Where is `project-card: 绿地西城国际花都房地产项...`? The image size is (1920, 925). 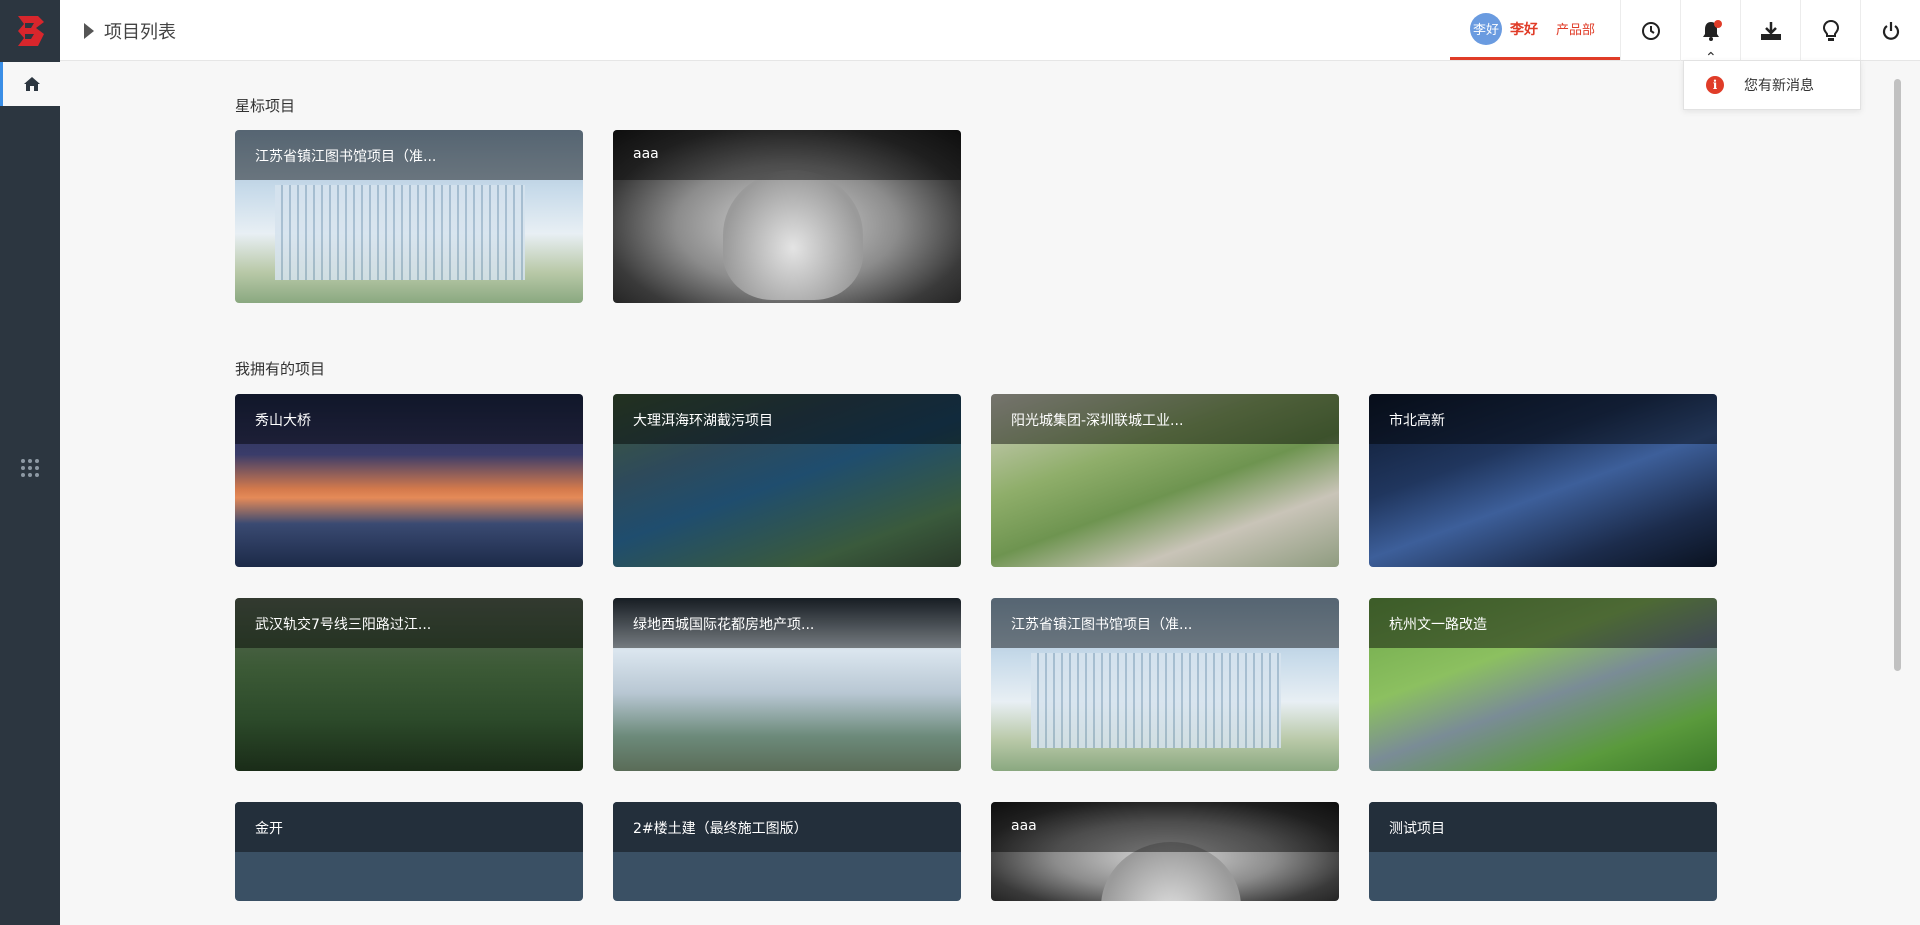
project-card: 绿地西城国际花都房地产项... is located at coordinates (787, 684).